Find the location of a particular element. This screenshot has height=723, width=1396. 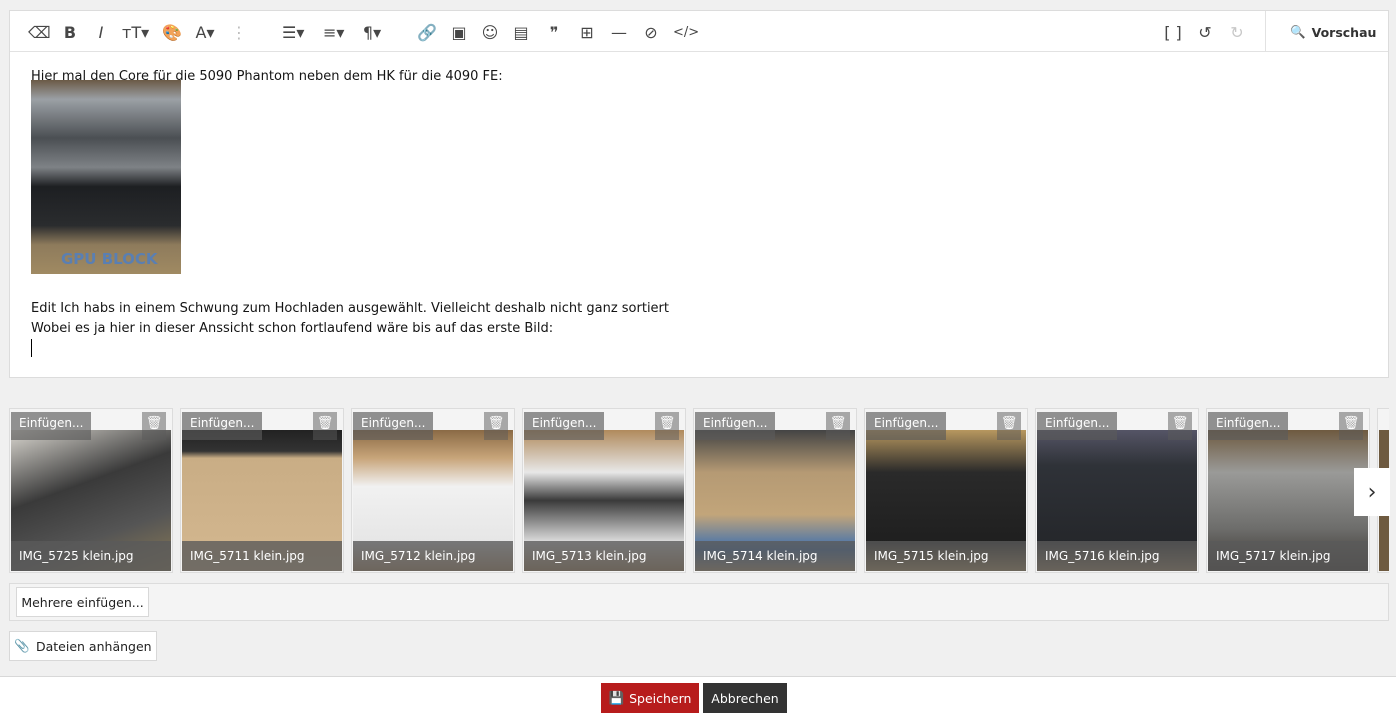

attachment-filename: IMG_5714 klein.jpg is located at coordinates (775, 556).